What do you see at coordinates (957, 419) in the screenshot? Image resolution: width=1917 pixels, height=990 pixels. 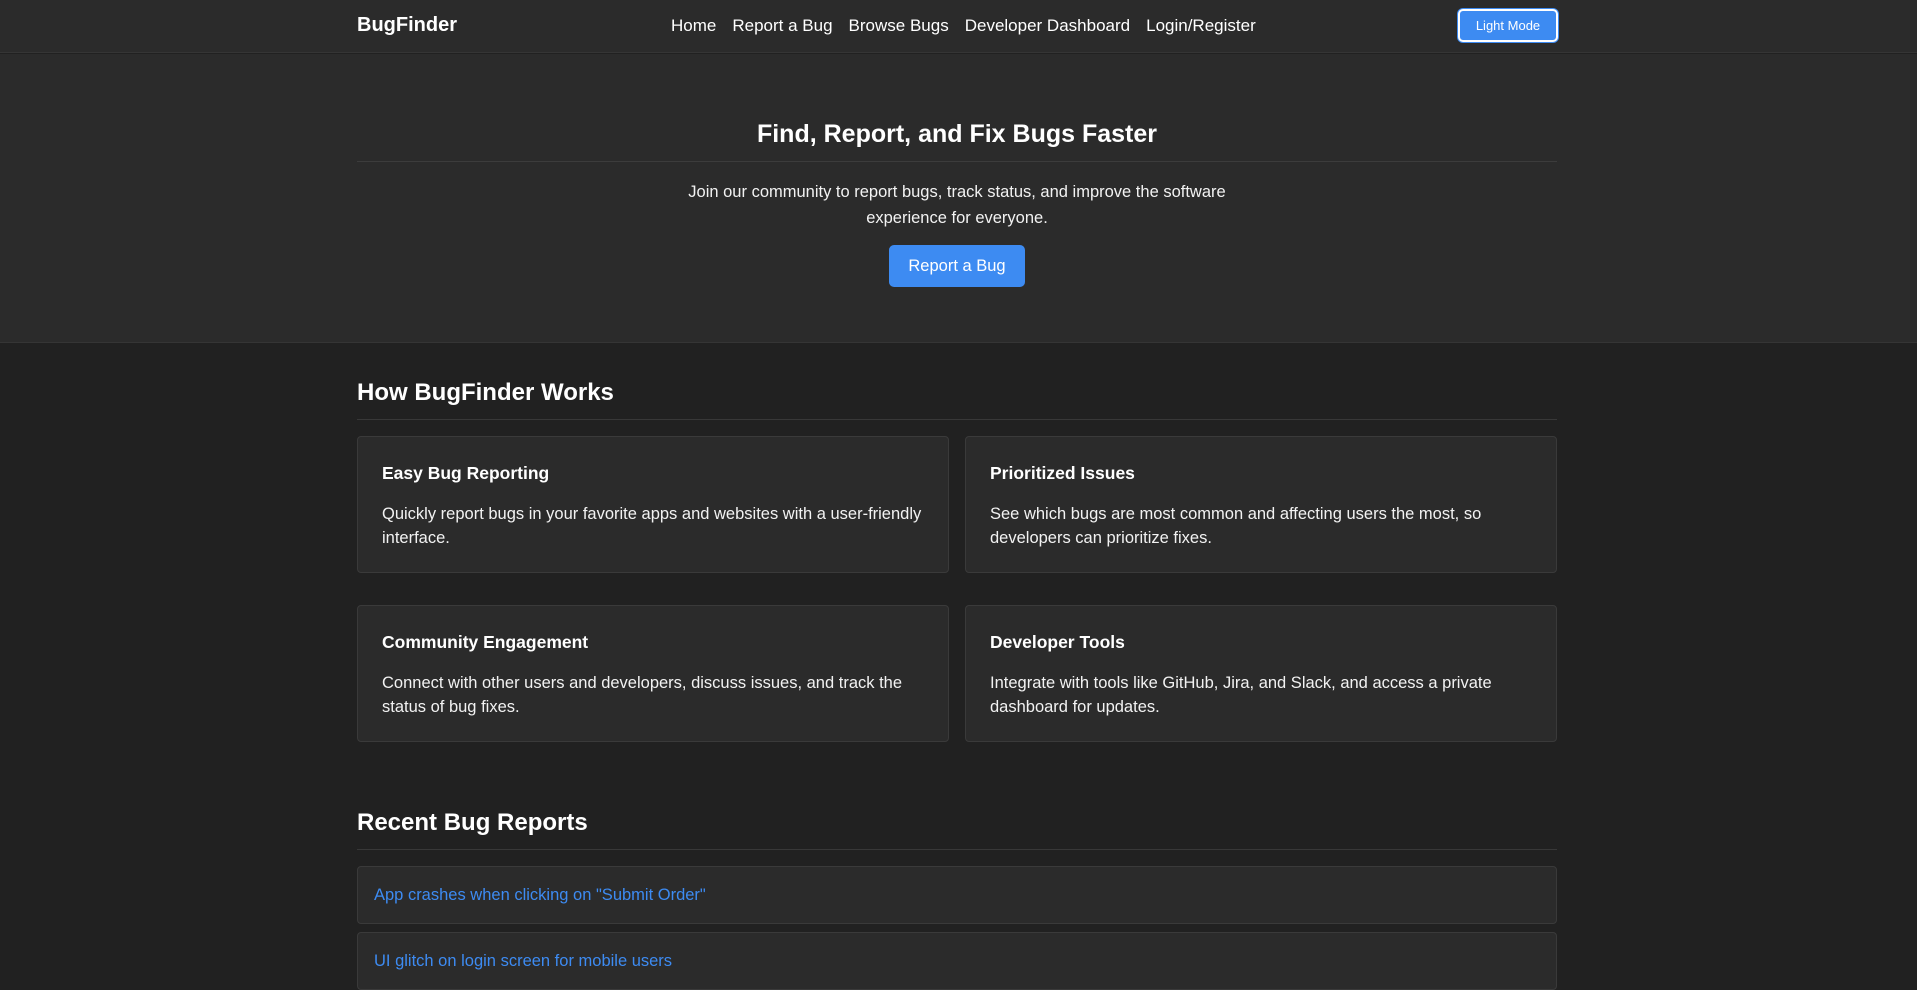 I see `how-section-divider` at bounding box center [957, 419].